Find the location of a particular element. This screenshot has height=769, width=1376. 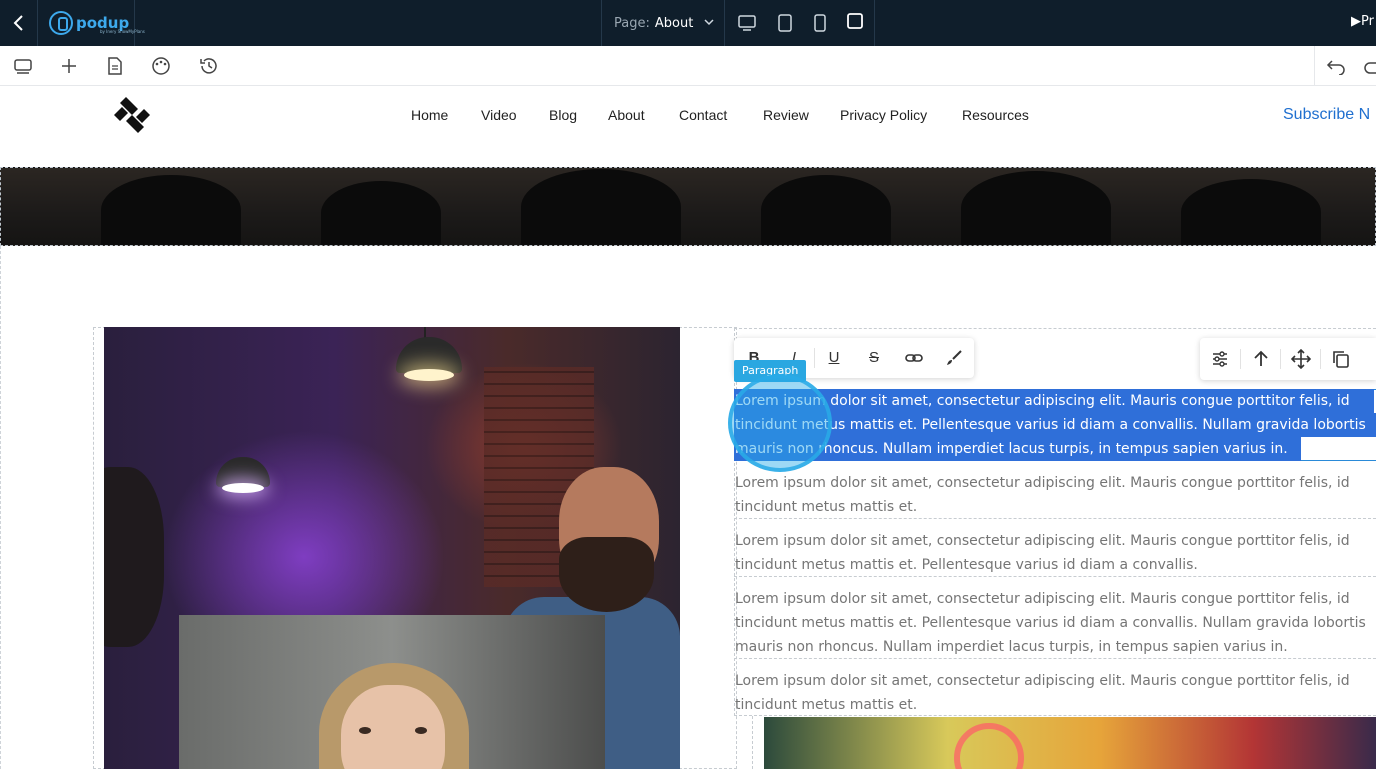

back-button is located at coordinates (19, 23).